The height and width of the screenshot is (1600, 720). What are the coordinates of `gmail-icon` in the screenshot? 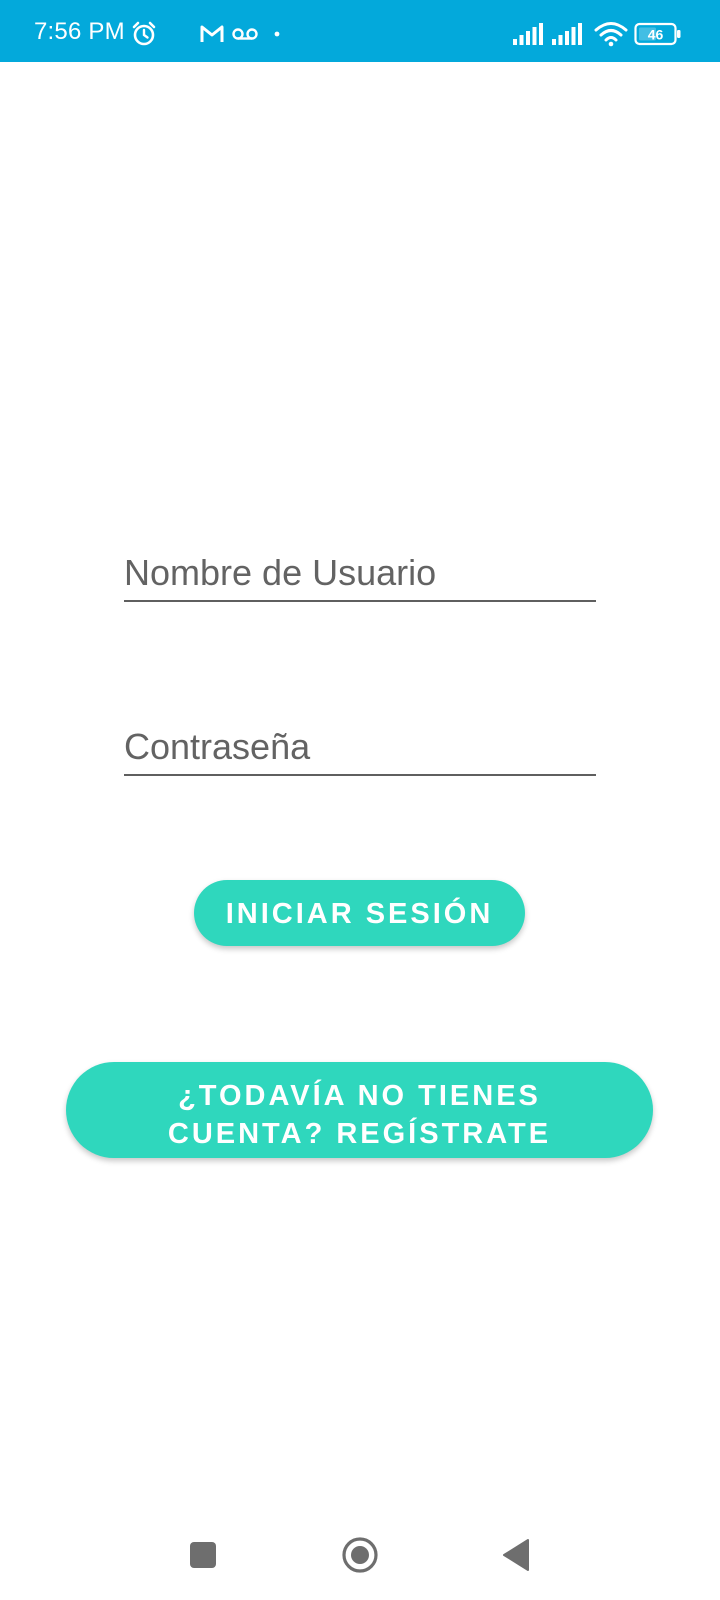 It's located at (212, 33).